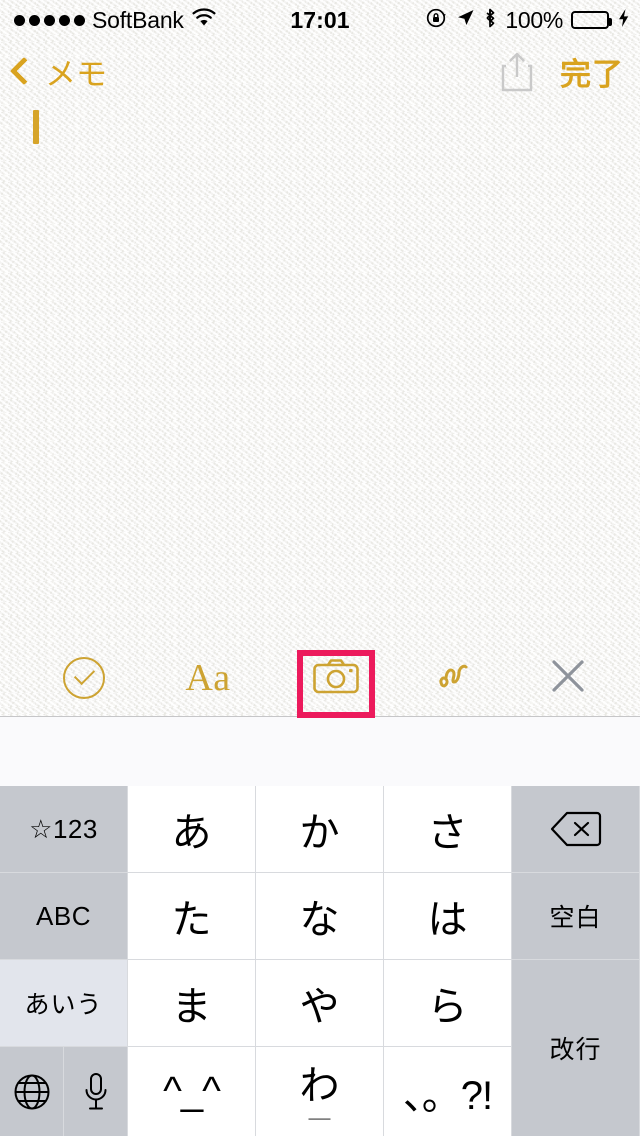 This screenshot has height=1136, width=640. I want to click on key-punctuation: 、。?!, so click(448, 1091).